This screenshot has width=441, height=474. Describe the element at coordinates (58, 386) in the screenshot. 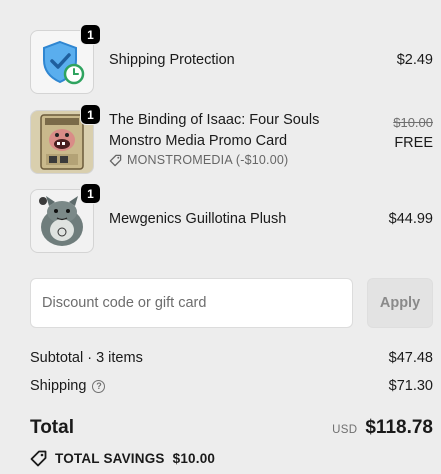

I see `shipping-label: Shipping` at that location.